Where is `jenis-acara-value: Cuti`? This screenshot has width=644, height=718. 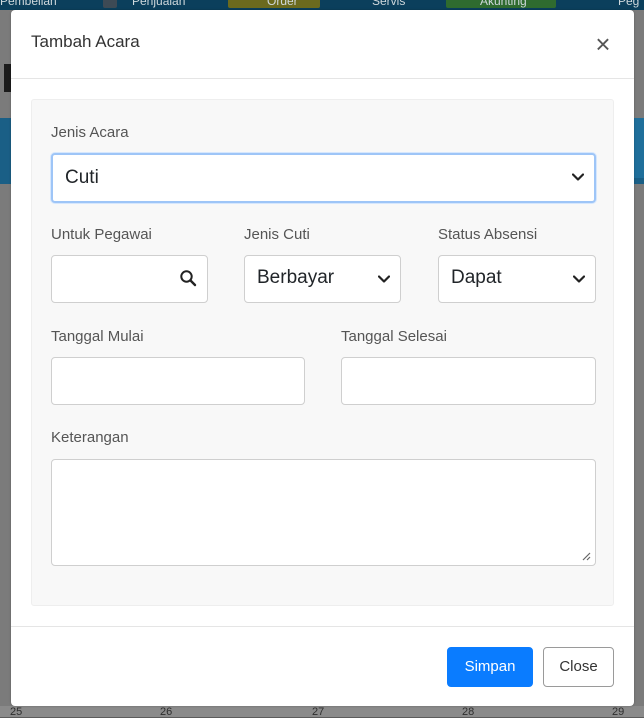 jenis-acara-value: Cuti is located at coordinates (82, 177).